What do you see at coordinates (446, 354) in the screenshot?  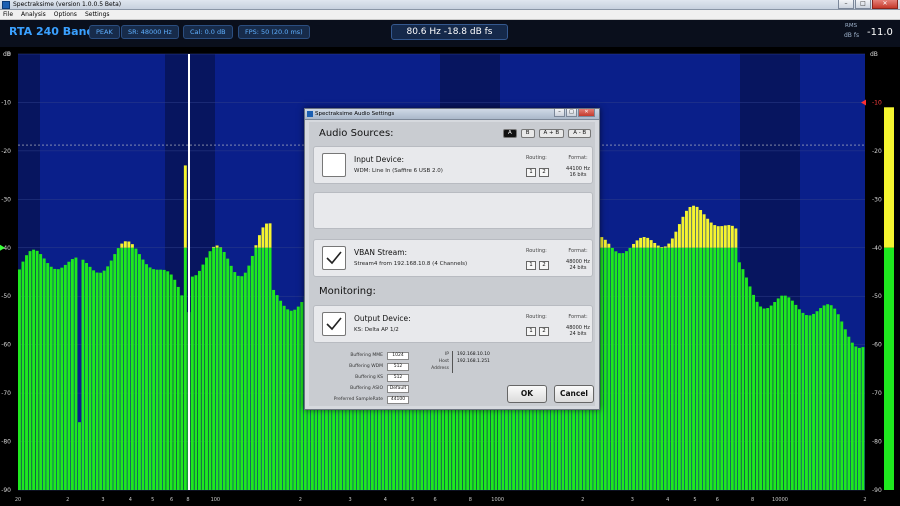 I see `ip-label: IP` at bounding box center [446, 354].